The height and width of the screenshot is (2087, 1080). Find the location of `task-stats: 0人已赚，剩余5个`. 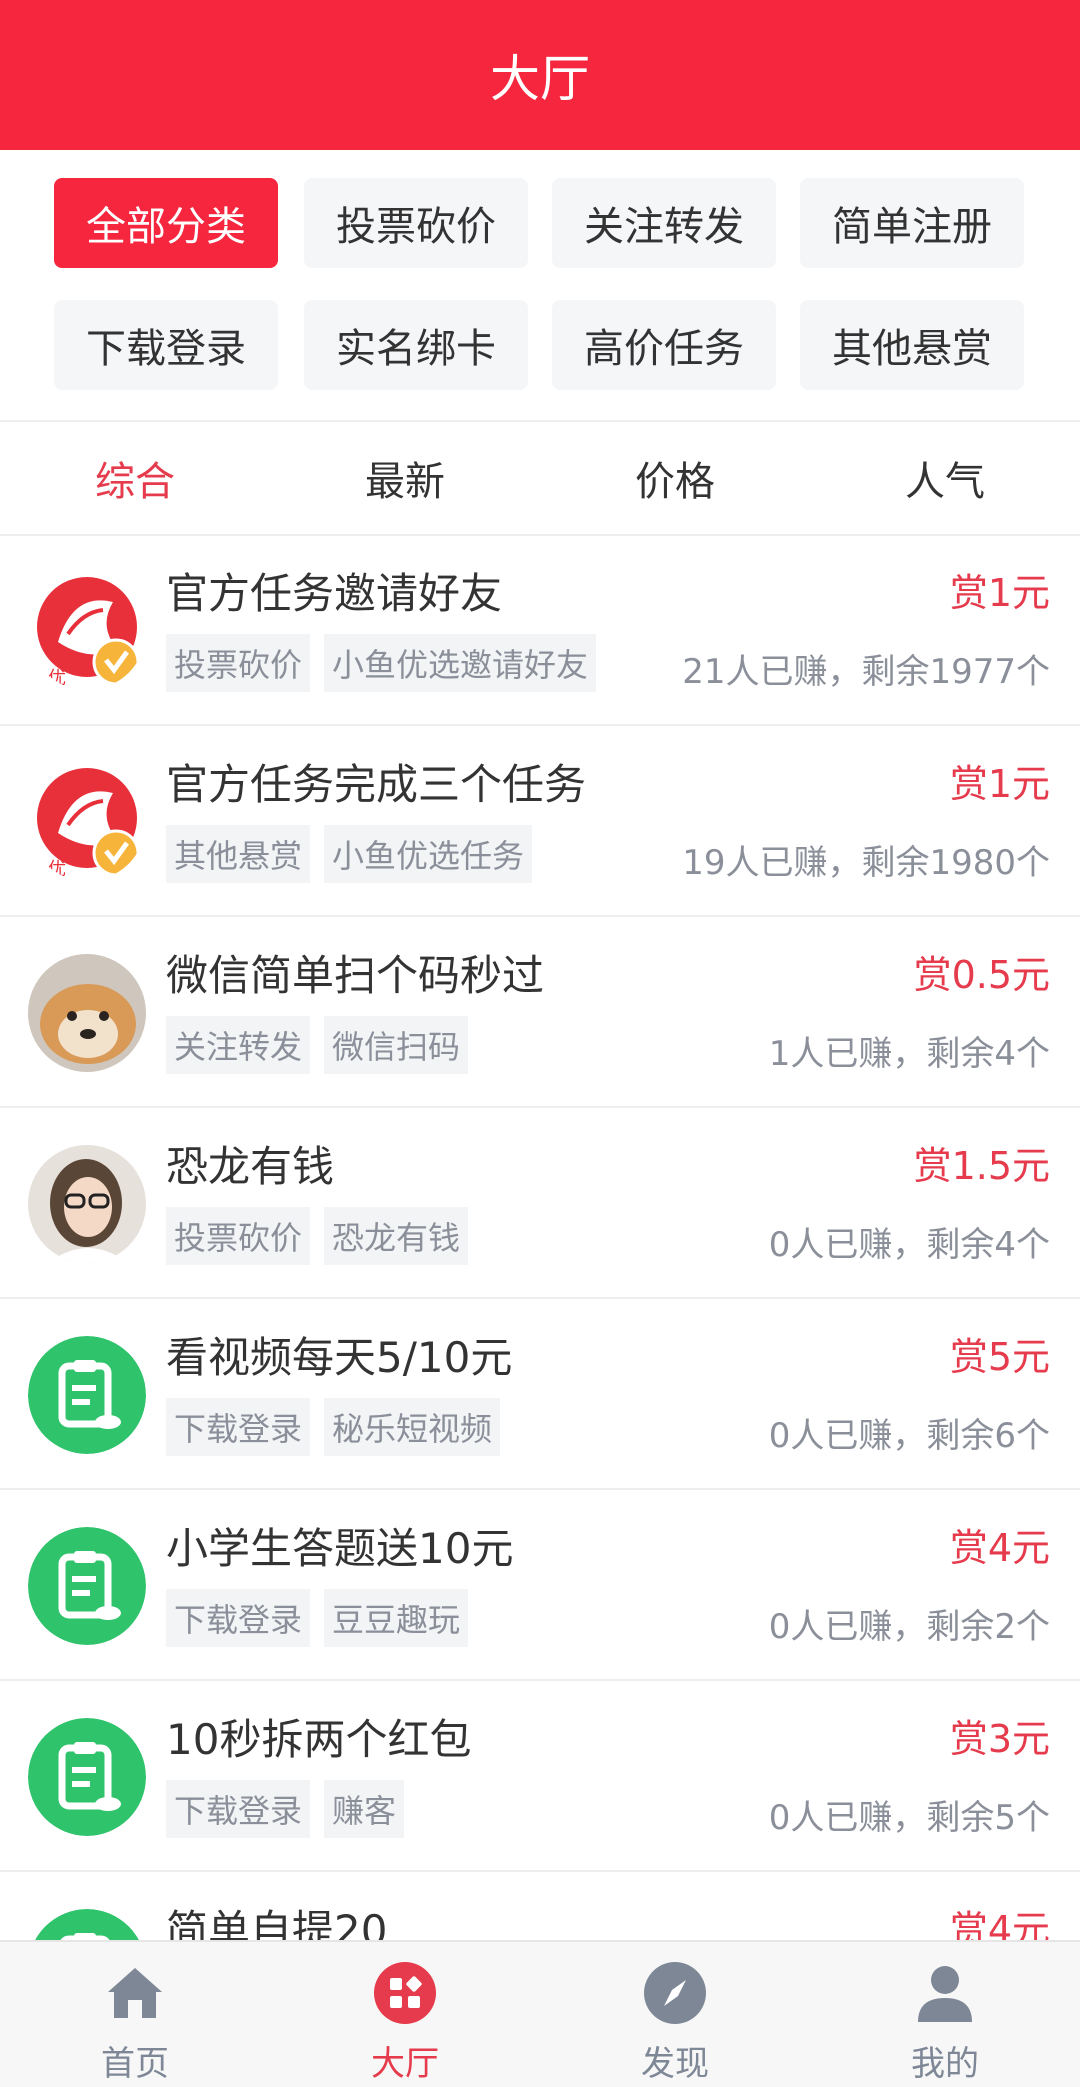

task-stats: 0人已赚，剩余5个 is located at coordinates (909, 1818).